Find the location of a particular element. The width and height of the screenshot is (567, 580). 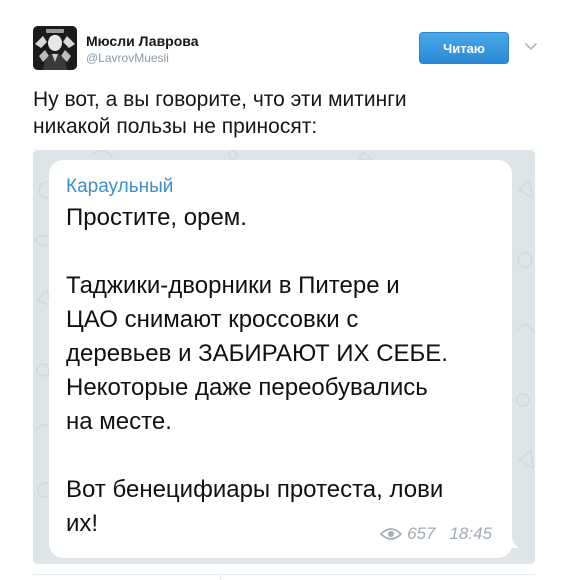

following-button: Читаю is located at coordinates (464, 48).